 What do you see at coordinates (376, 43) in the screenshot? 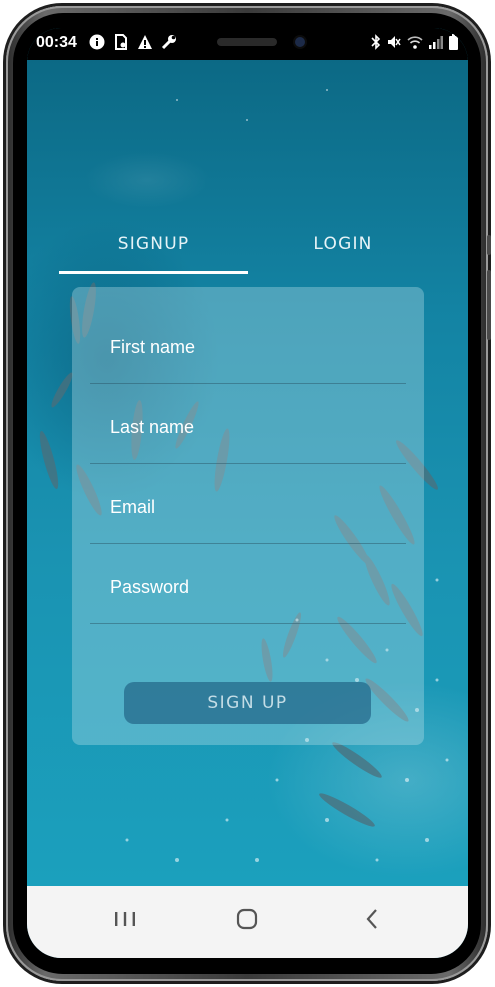
I see `bluetooth-icon` at bounding box center [376, 43].